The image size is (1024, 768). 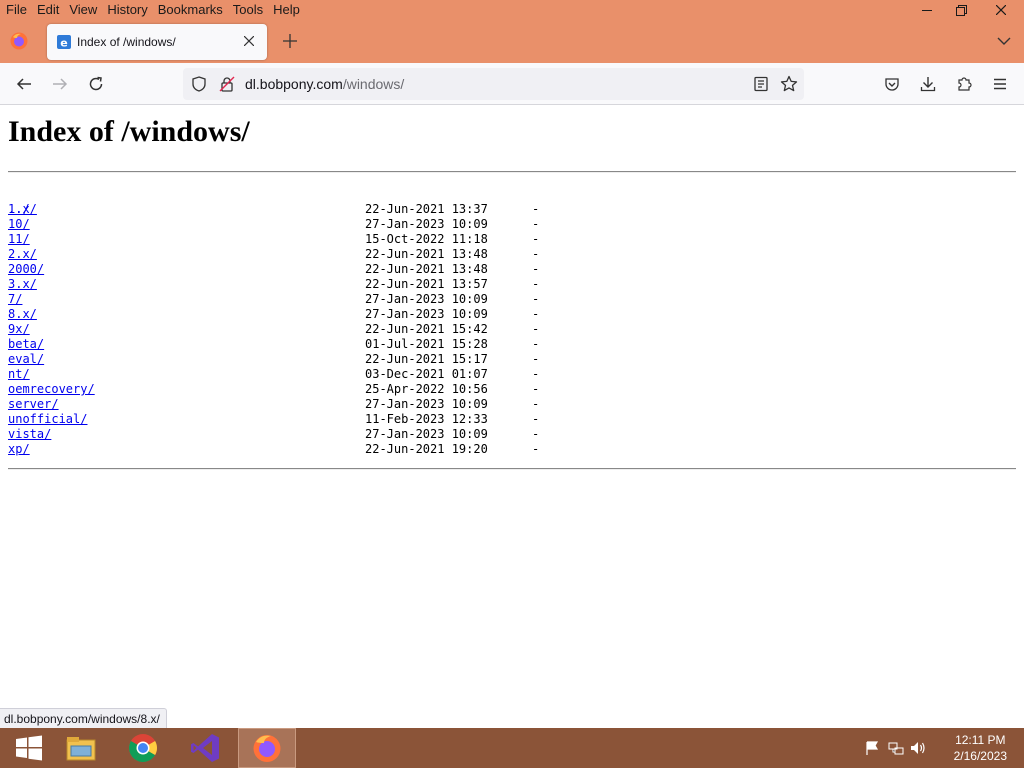 I want to click on forward-arrow-icon, so click(x=60, y=84).